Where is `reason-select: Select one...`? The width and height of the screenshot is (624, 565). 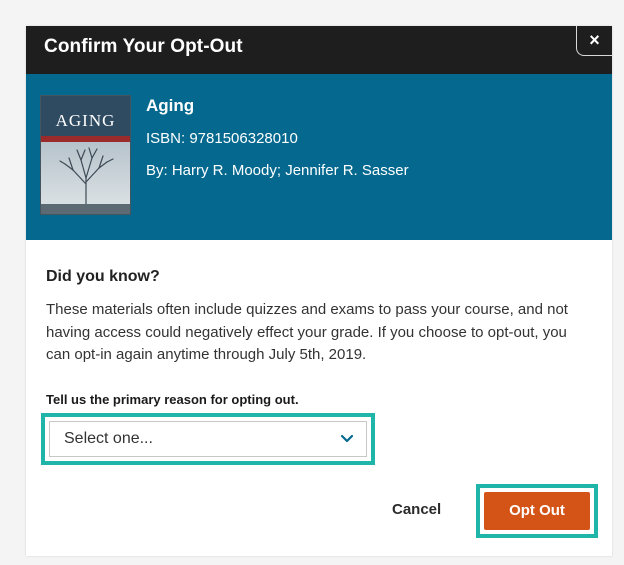 reason-select: Select one... is located at coordinates (208, 439).